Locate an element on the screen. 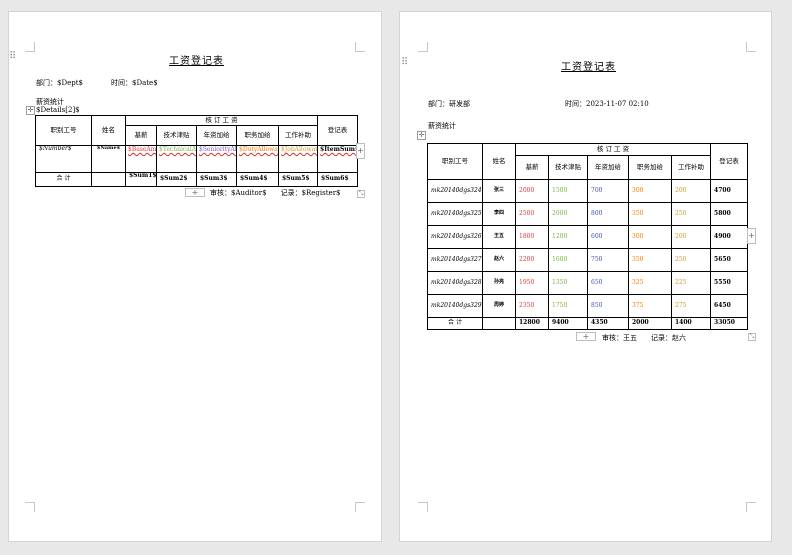 The width and height of the screenshot is (792, 555). margin-corner-top-right is located at coordinates (751, 47).